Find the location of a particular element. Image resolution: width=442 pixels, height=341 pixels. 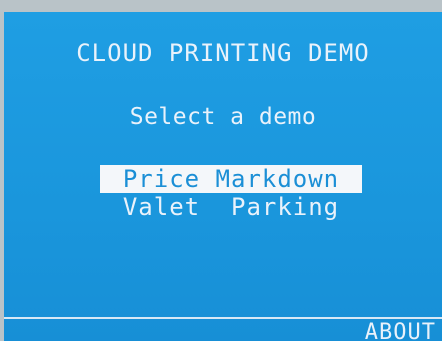

screen-title: CLOUD PRINTING DEMO is located at coordinates (223, 53).